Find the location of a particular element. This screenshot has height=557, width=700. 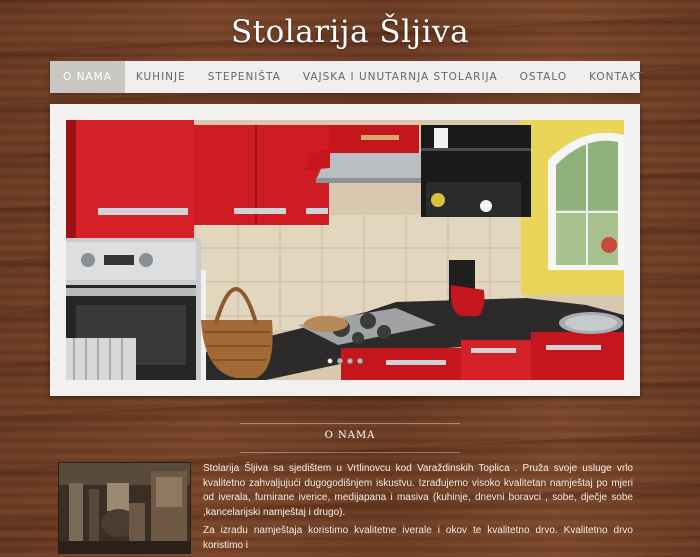

section-divider-top is located at coordinates (350, 423).